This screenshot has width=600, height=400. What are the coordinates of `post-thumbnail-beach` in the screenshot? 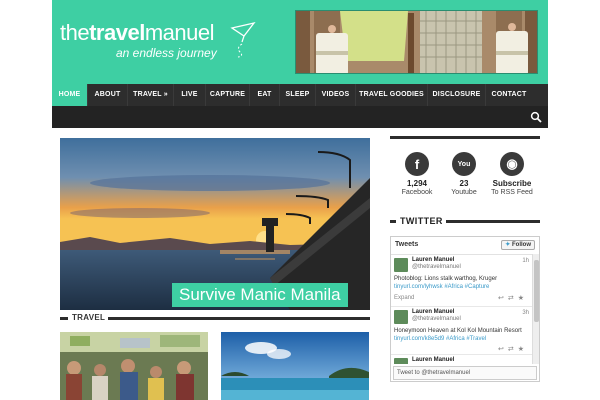 It's located at (295, 366).